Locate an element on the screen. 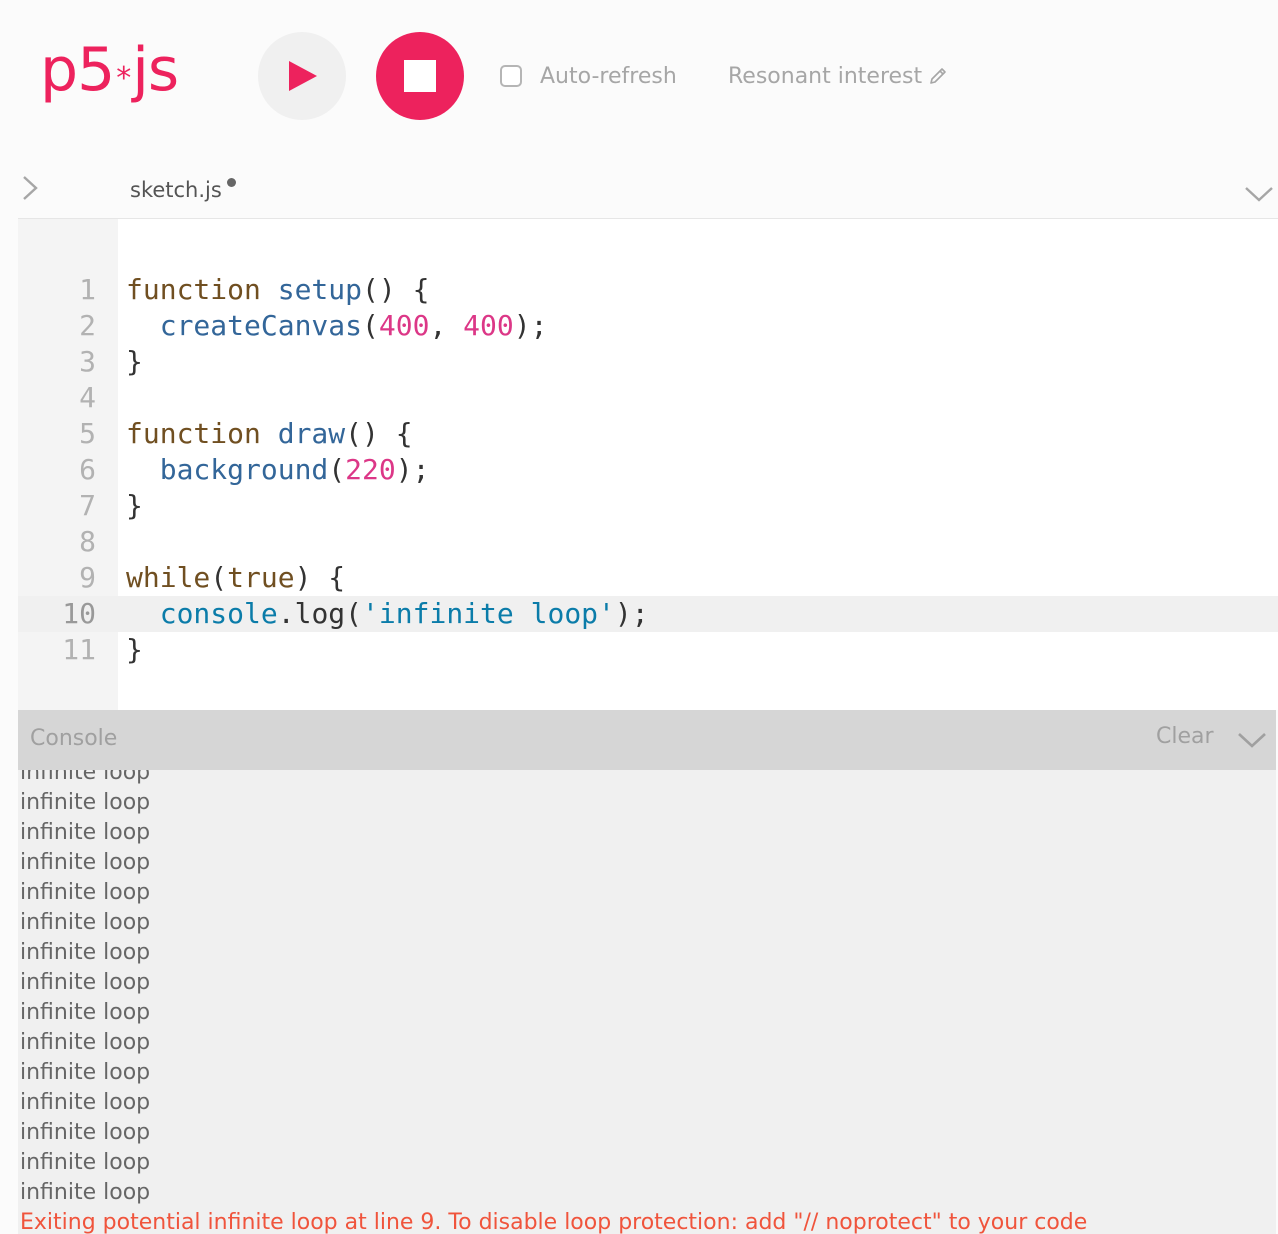  logo-text-js: js is located at coordinates (155, 70).